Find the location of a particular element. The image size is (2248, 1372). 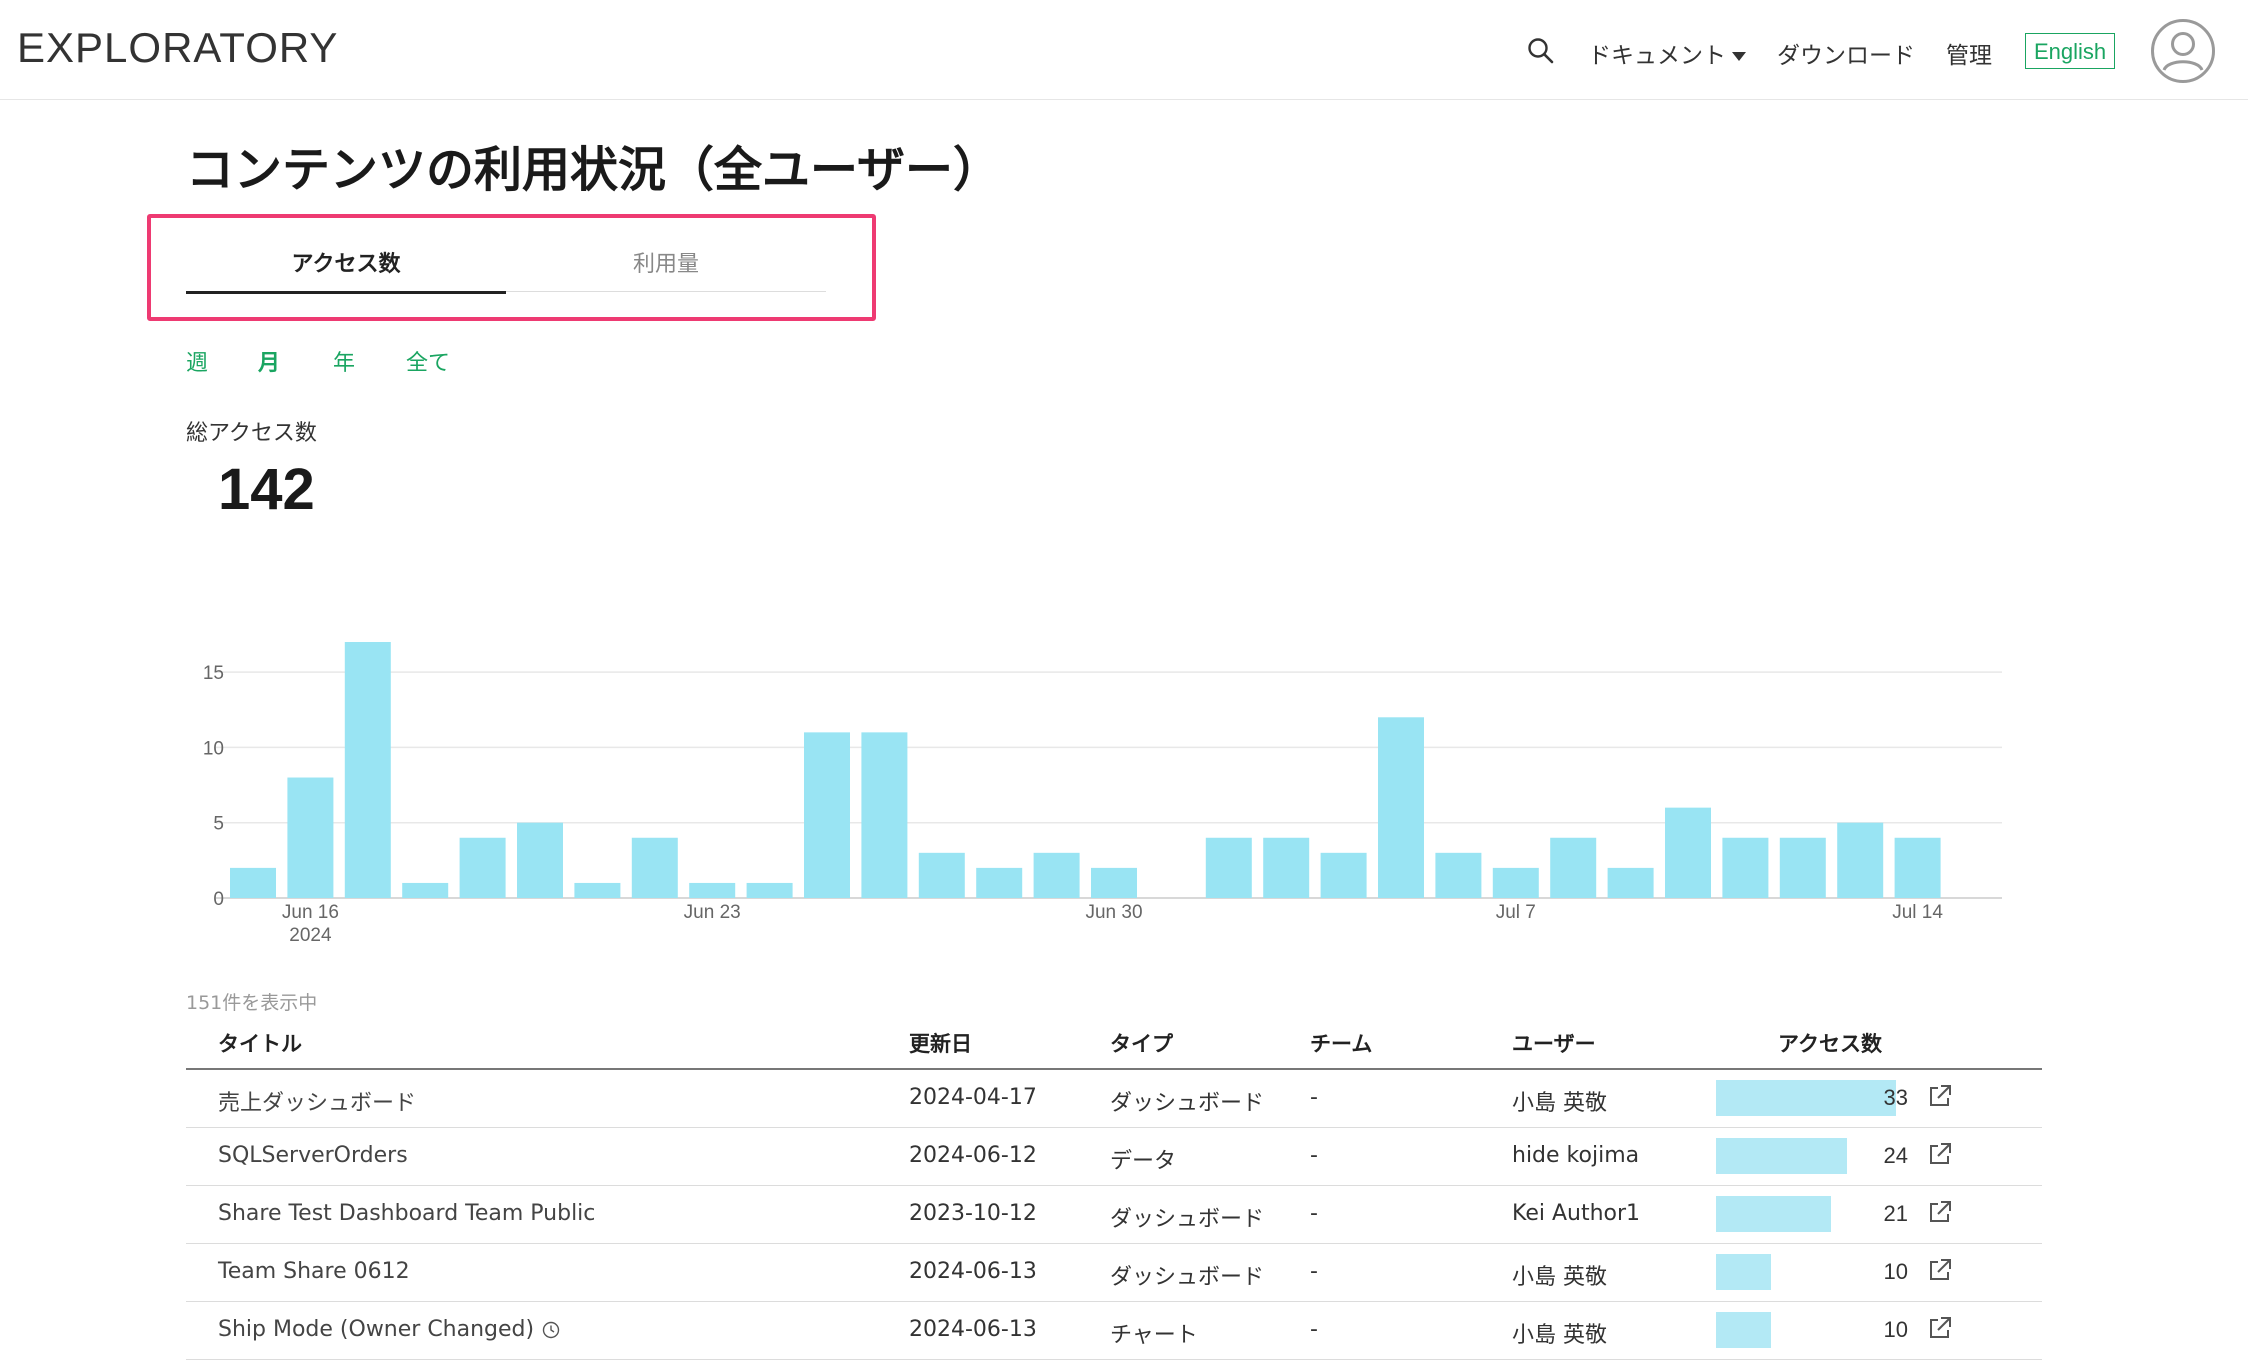

header-user: ユーザー is located at coordinates (1554, 1043).